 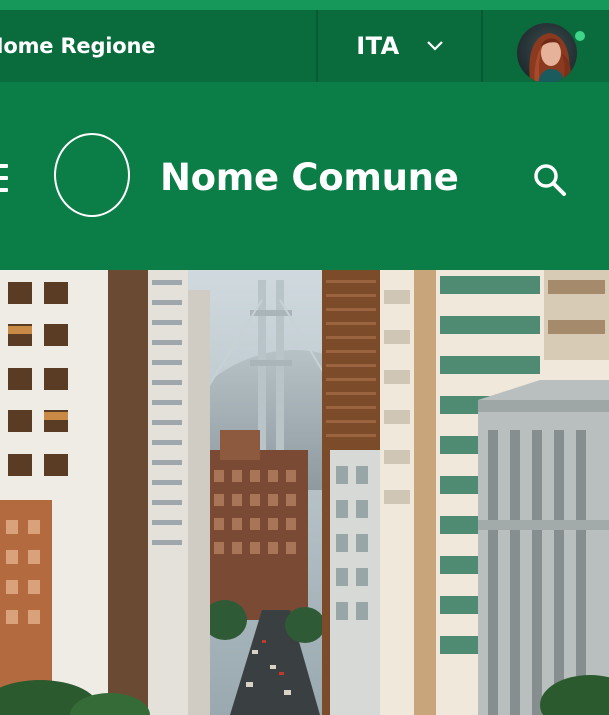 What do you see at coordinates (4, 178) in the screenshot?
I see `hamburger-icon` at bounding box center [4, 178].